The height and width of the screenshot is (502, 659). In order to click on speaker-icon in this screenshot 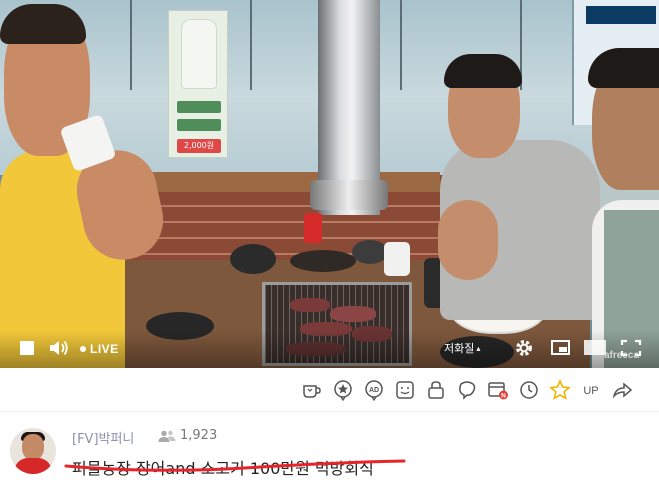, I will do `click(59, 348)`.